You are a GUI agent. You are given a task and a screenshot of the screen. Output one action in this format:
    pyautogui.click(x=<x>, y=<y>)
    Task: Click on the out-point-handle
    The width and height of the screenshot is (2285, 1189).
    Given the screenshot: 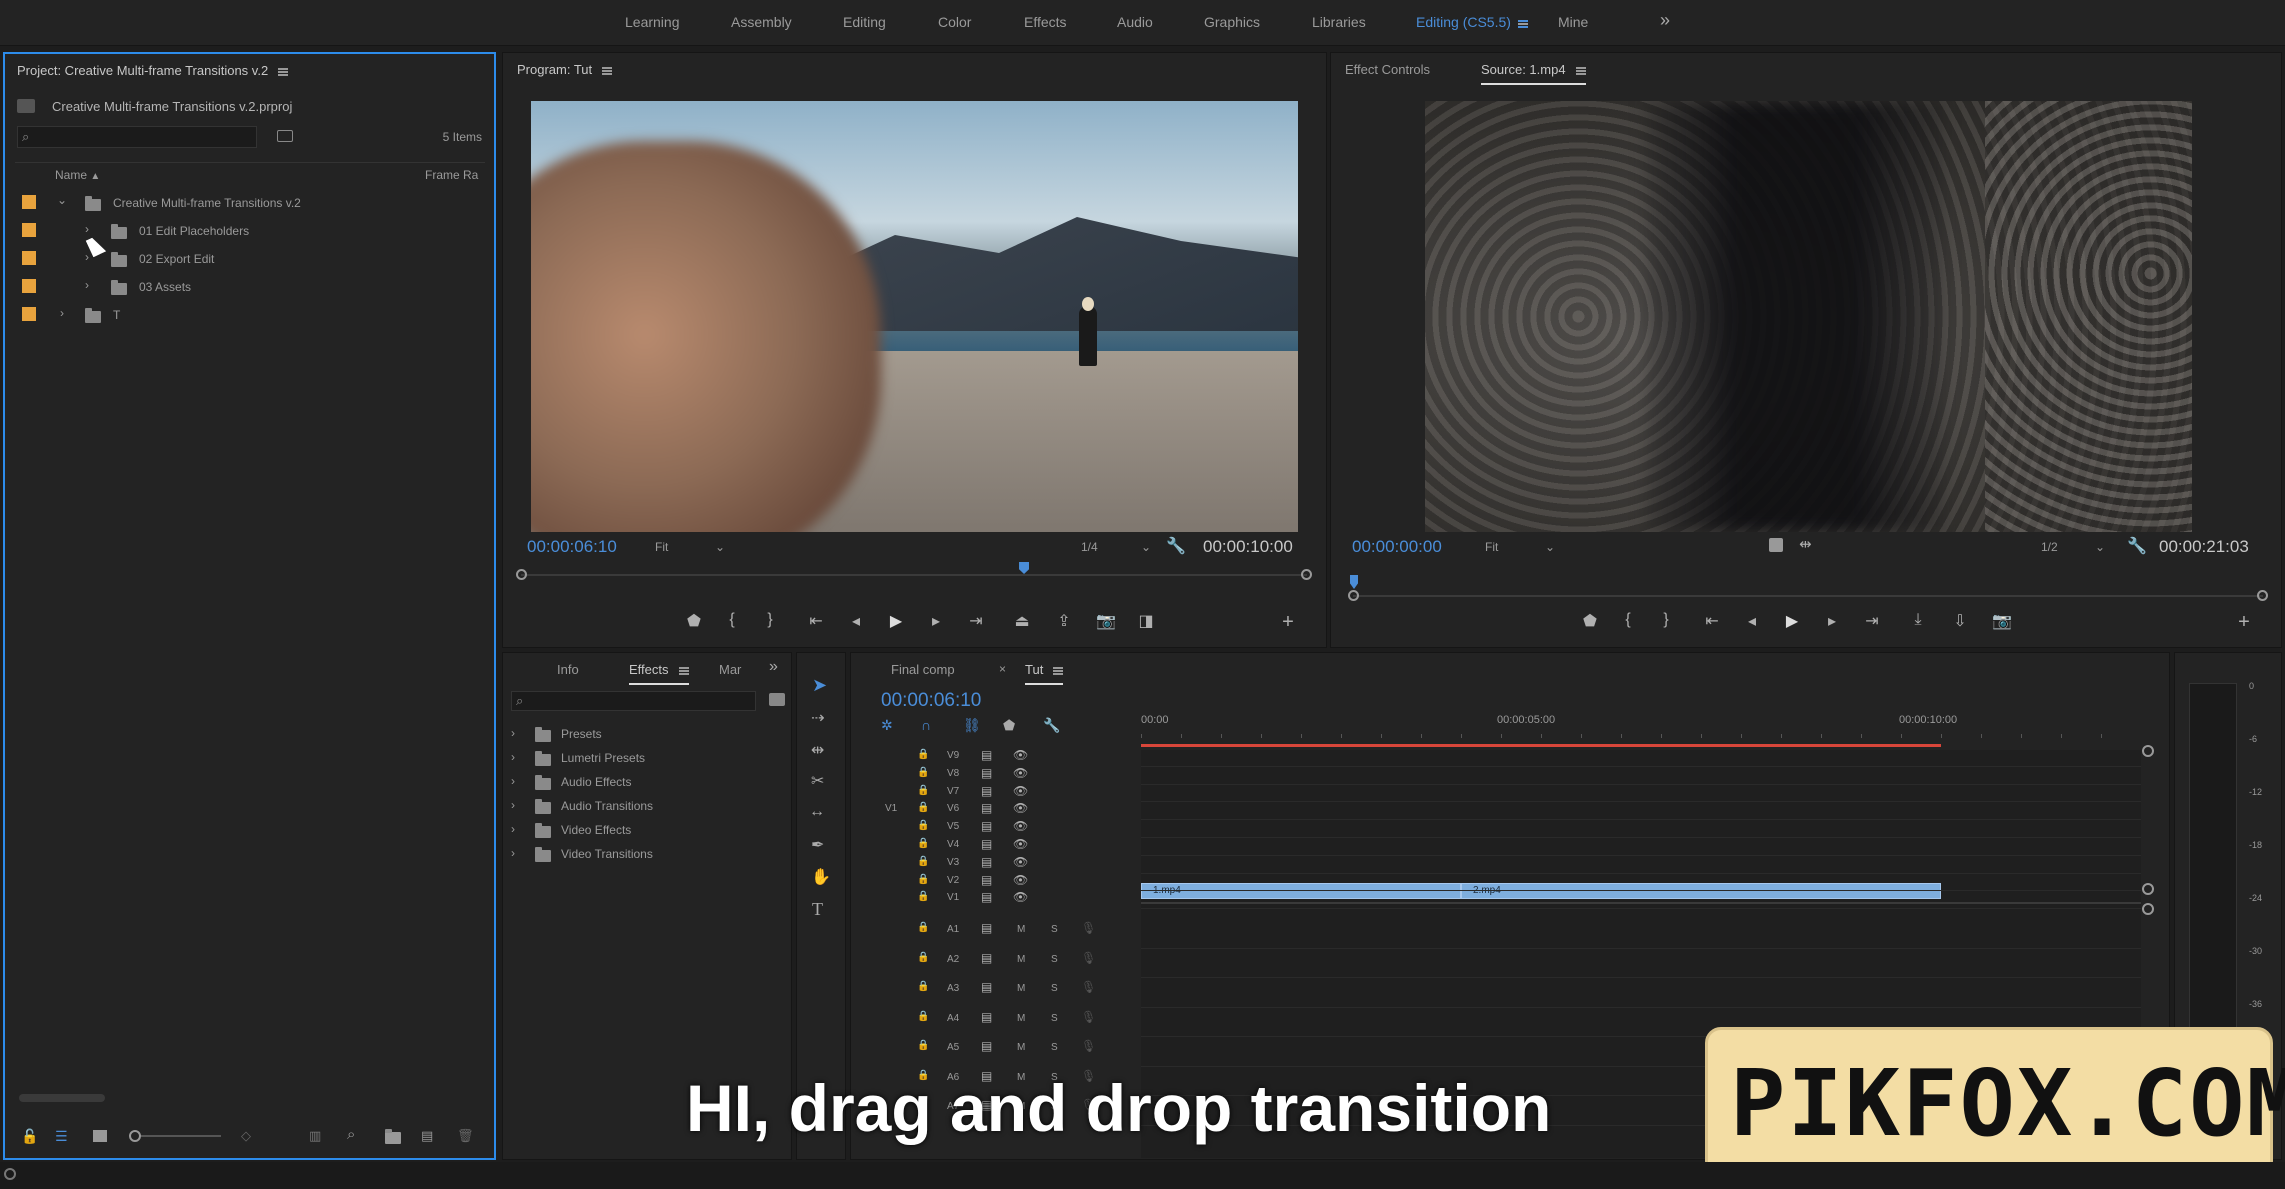 What is the action you would take?
    pyautogui.click(x=2262, y=595)
    